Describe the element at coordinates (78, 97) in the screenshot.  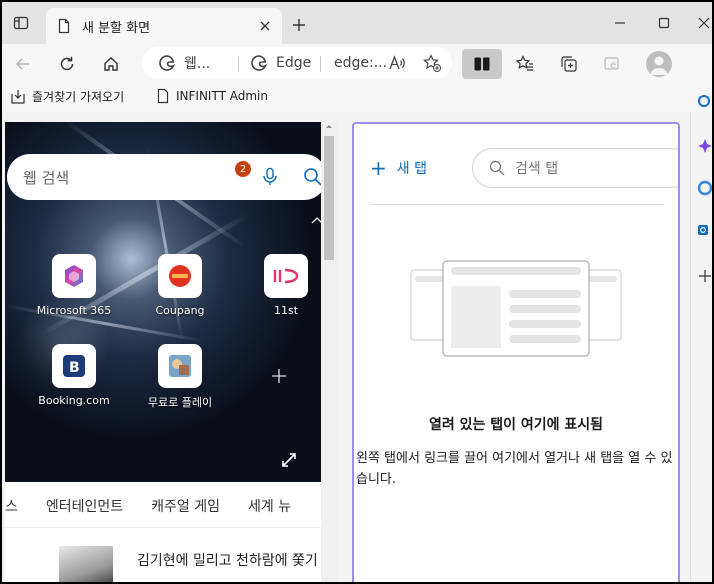
I see `bookmark-label: 즐겨찾기 가져오기` at that location.